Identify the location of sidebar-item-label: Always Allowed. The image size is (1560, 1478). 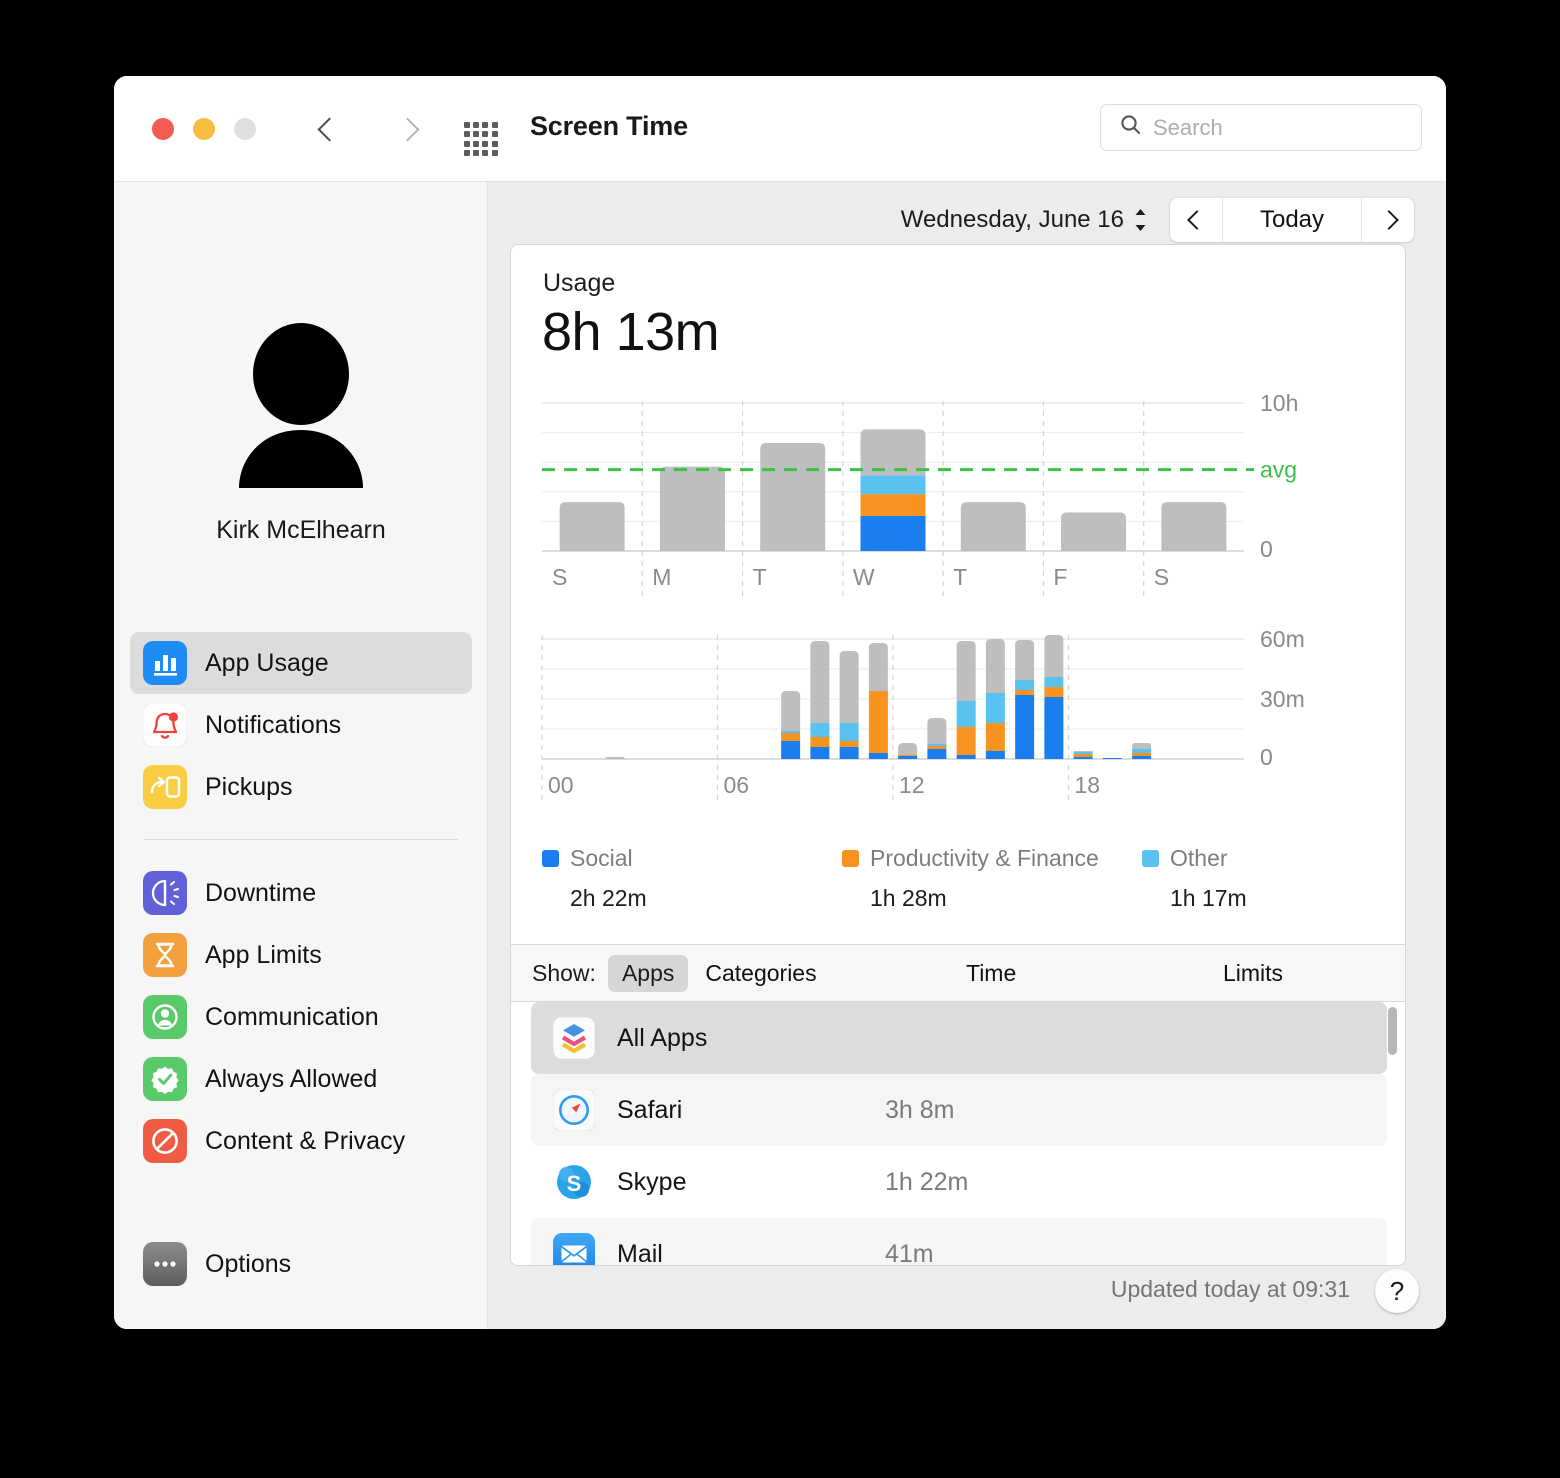
(291, 1078).